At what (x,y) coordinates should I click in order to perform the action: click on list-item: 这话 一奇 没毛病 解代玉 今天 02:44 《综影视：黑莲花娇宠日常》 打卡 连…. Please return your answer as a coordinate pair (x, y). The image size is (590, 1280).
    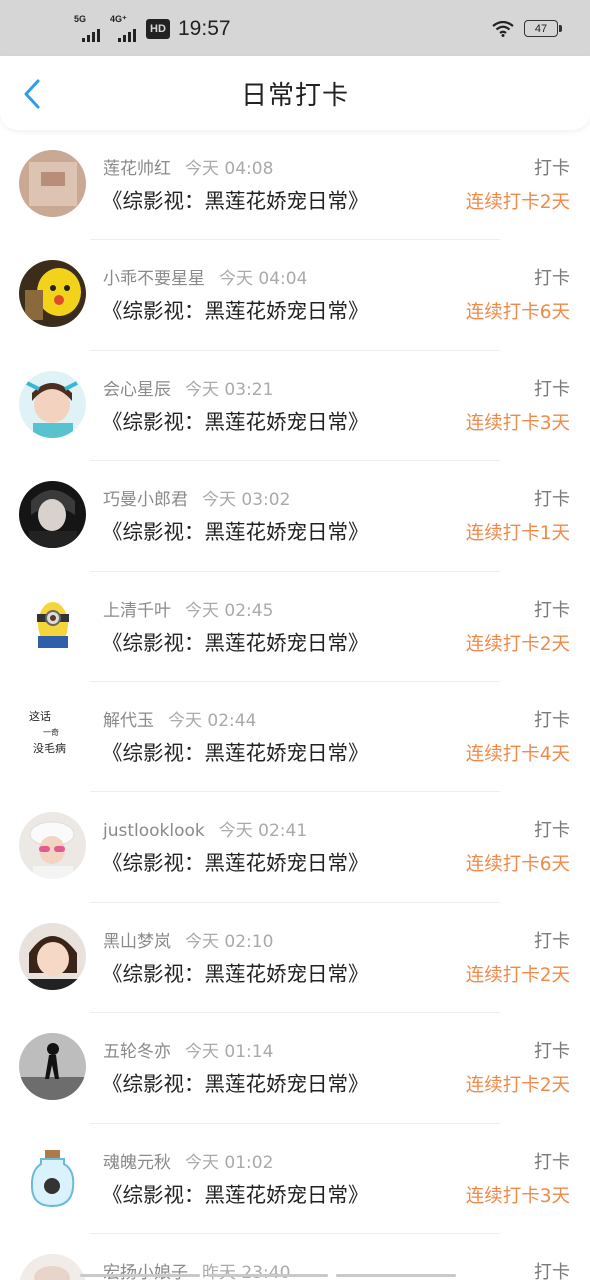
    Looking at the image, I should click on (295, 737).